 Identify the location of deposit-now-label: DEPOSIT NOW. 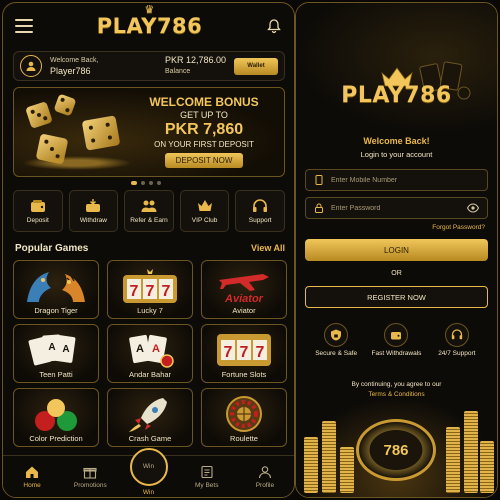
(204, 160).